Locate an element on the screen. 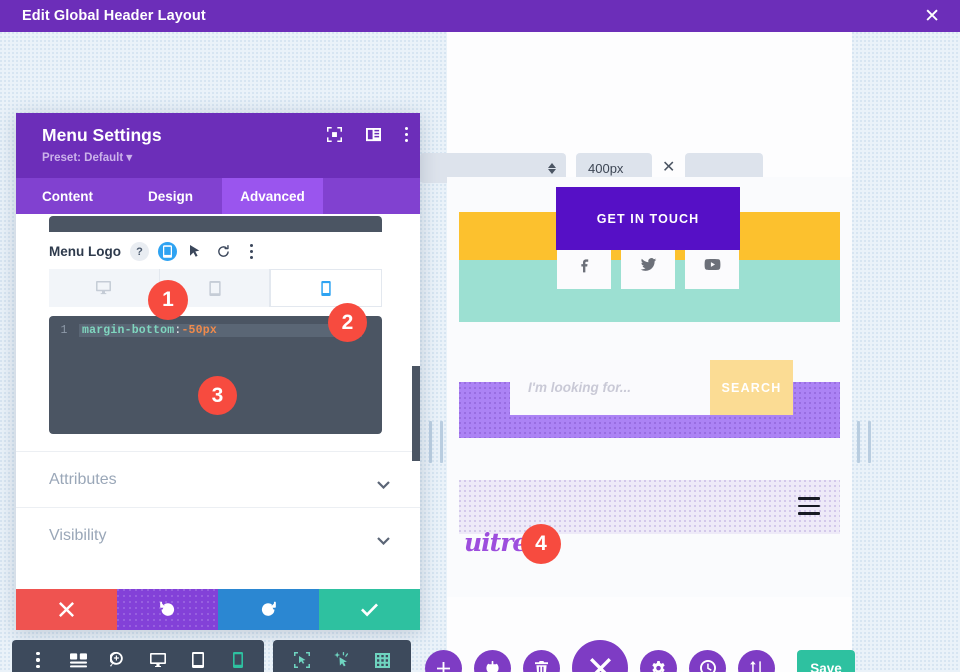 The width and height of the screenshot is (960, 672). toolbar-group-modes is located at coordinates (342, 656).